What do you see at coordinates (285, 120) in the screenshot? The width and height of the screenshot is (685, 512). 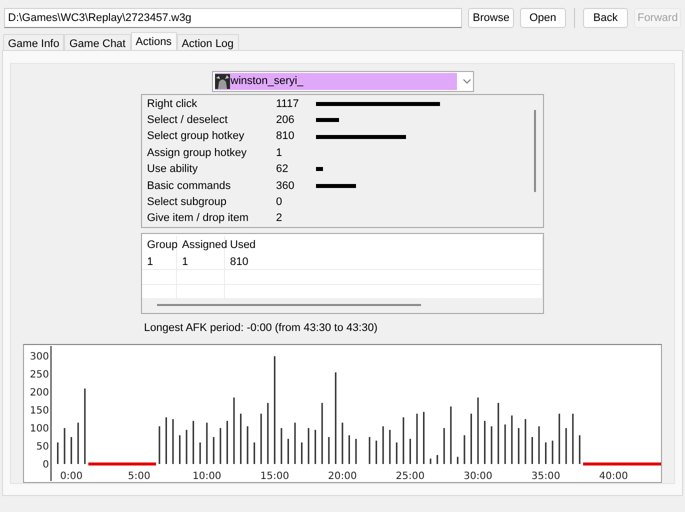 I see `action-count: 206` at bounding box center [285, 120].